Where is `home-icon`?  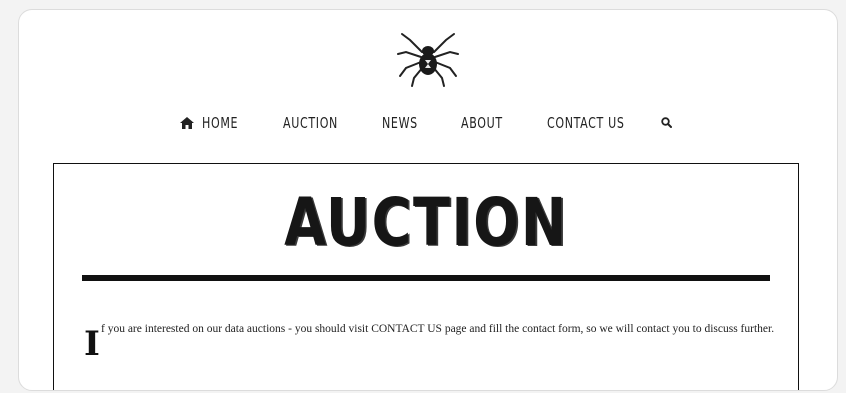 home-icon is located at coordinates (187, 123).